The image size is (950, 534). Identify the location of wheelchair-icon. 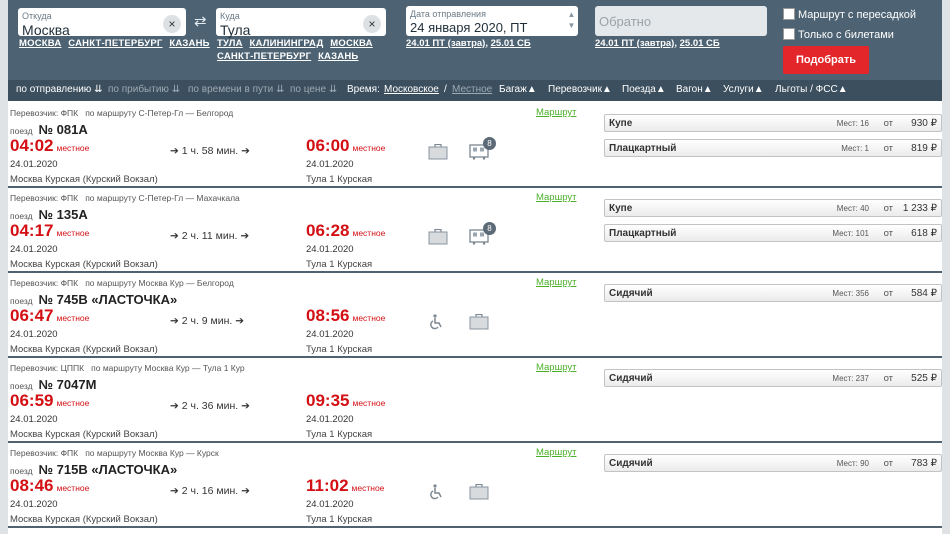
(438, 322).